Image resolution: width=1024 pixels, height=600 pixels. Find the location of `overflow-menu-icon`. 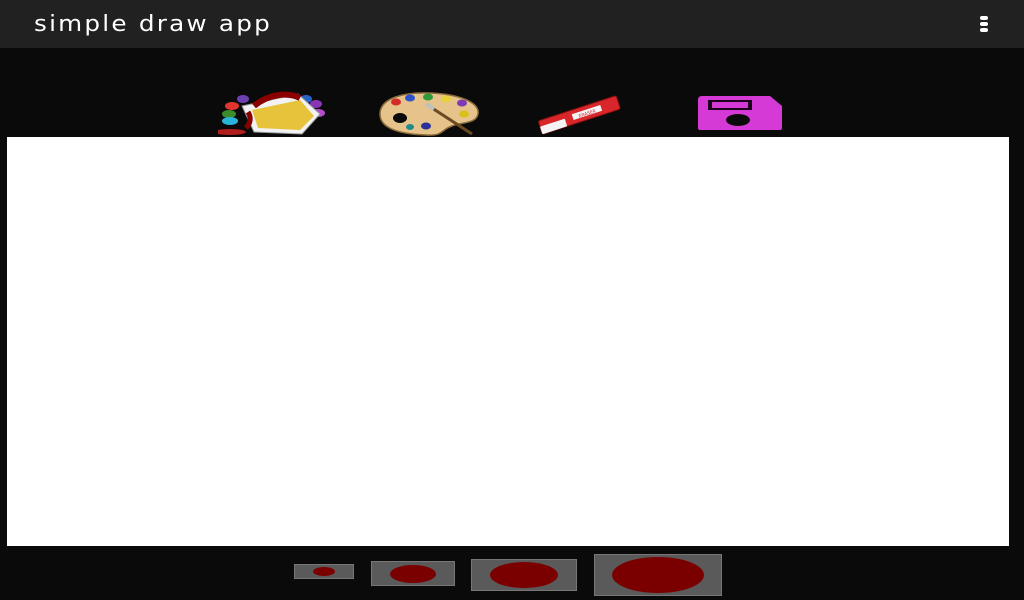

overflow-menu-icon is located at coordinates (984, 18).